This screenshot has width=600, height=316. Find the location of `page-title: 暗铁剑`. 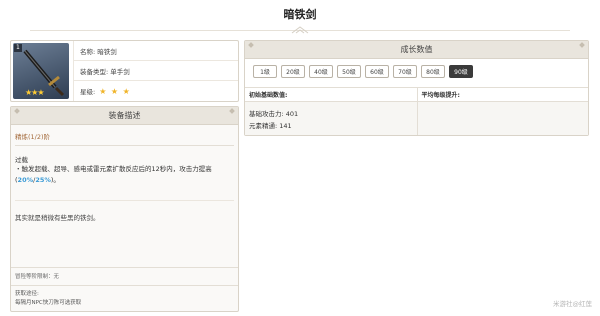

page-title: 暗铁剑 is located at coordinates (300, 14).